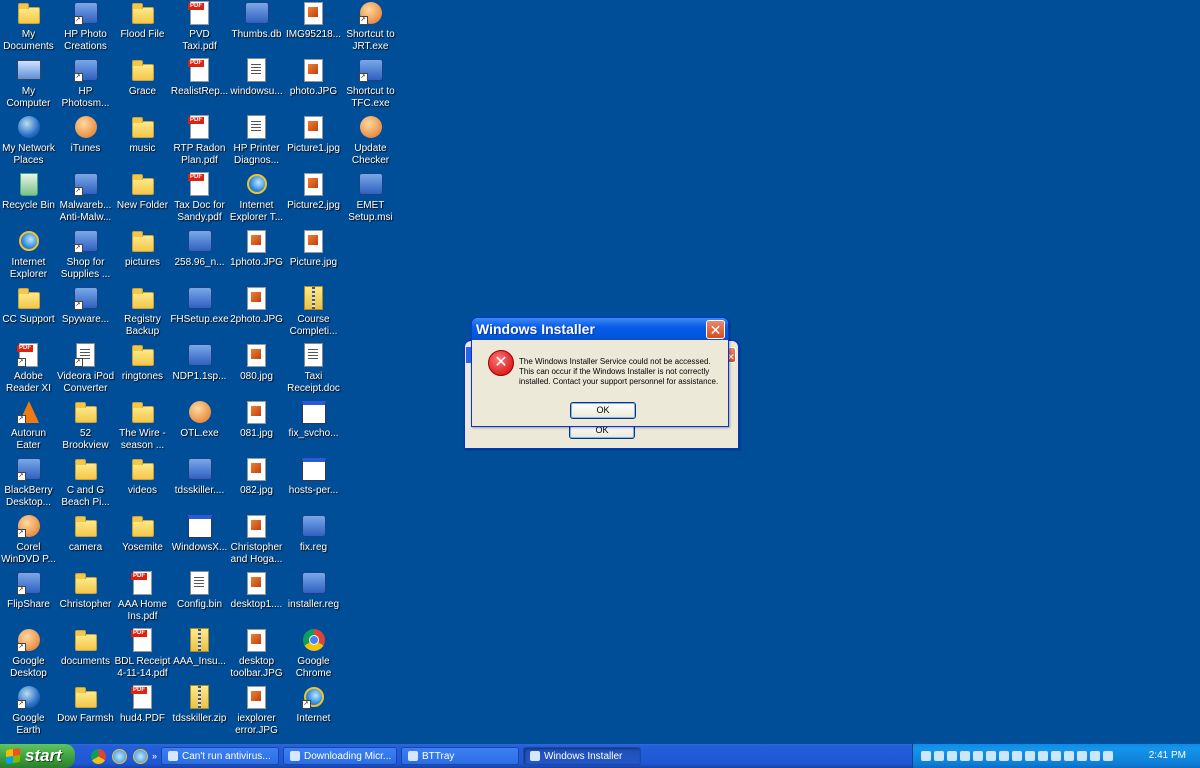 This screenshot has height=768, width=1200. I want to click on start-button: start, so click(37, 756).